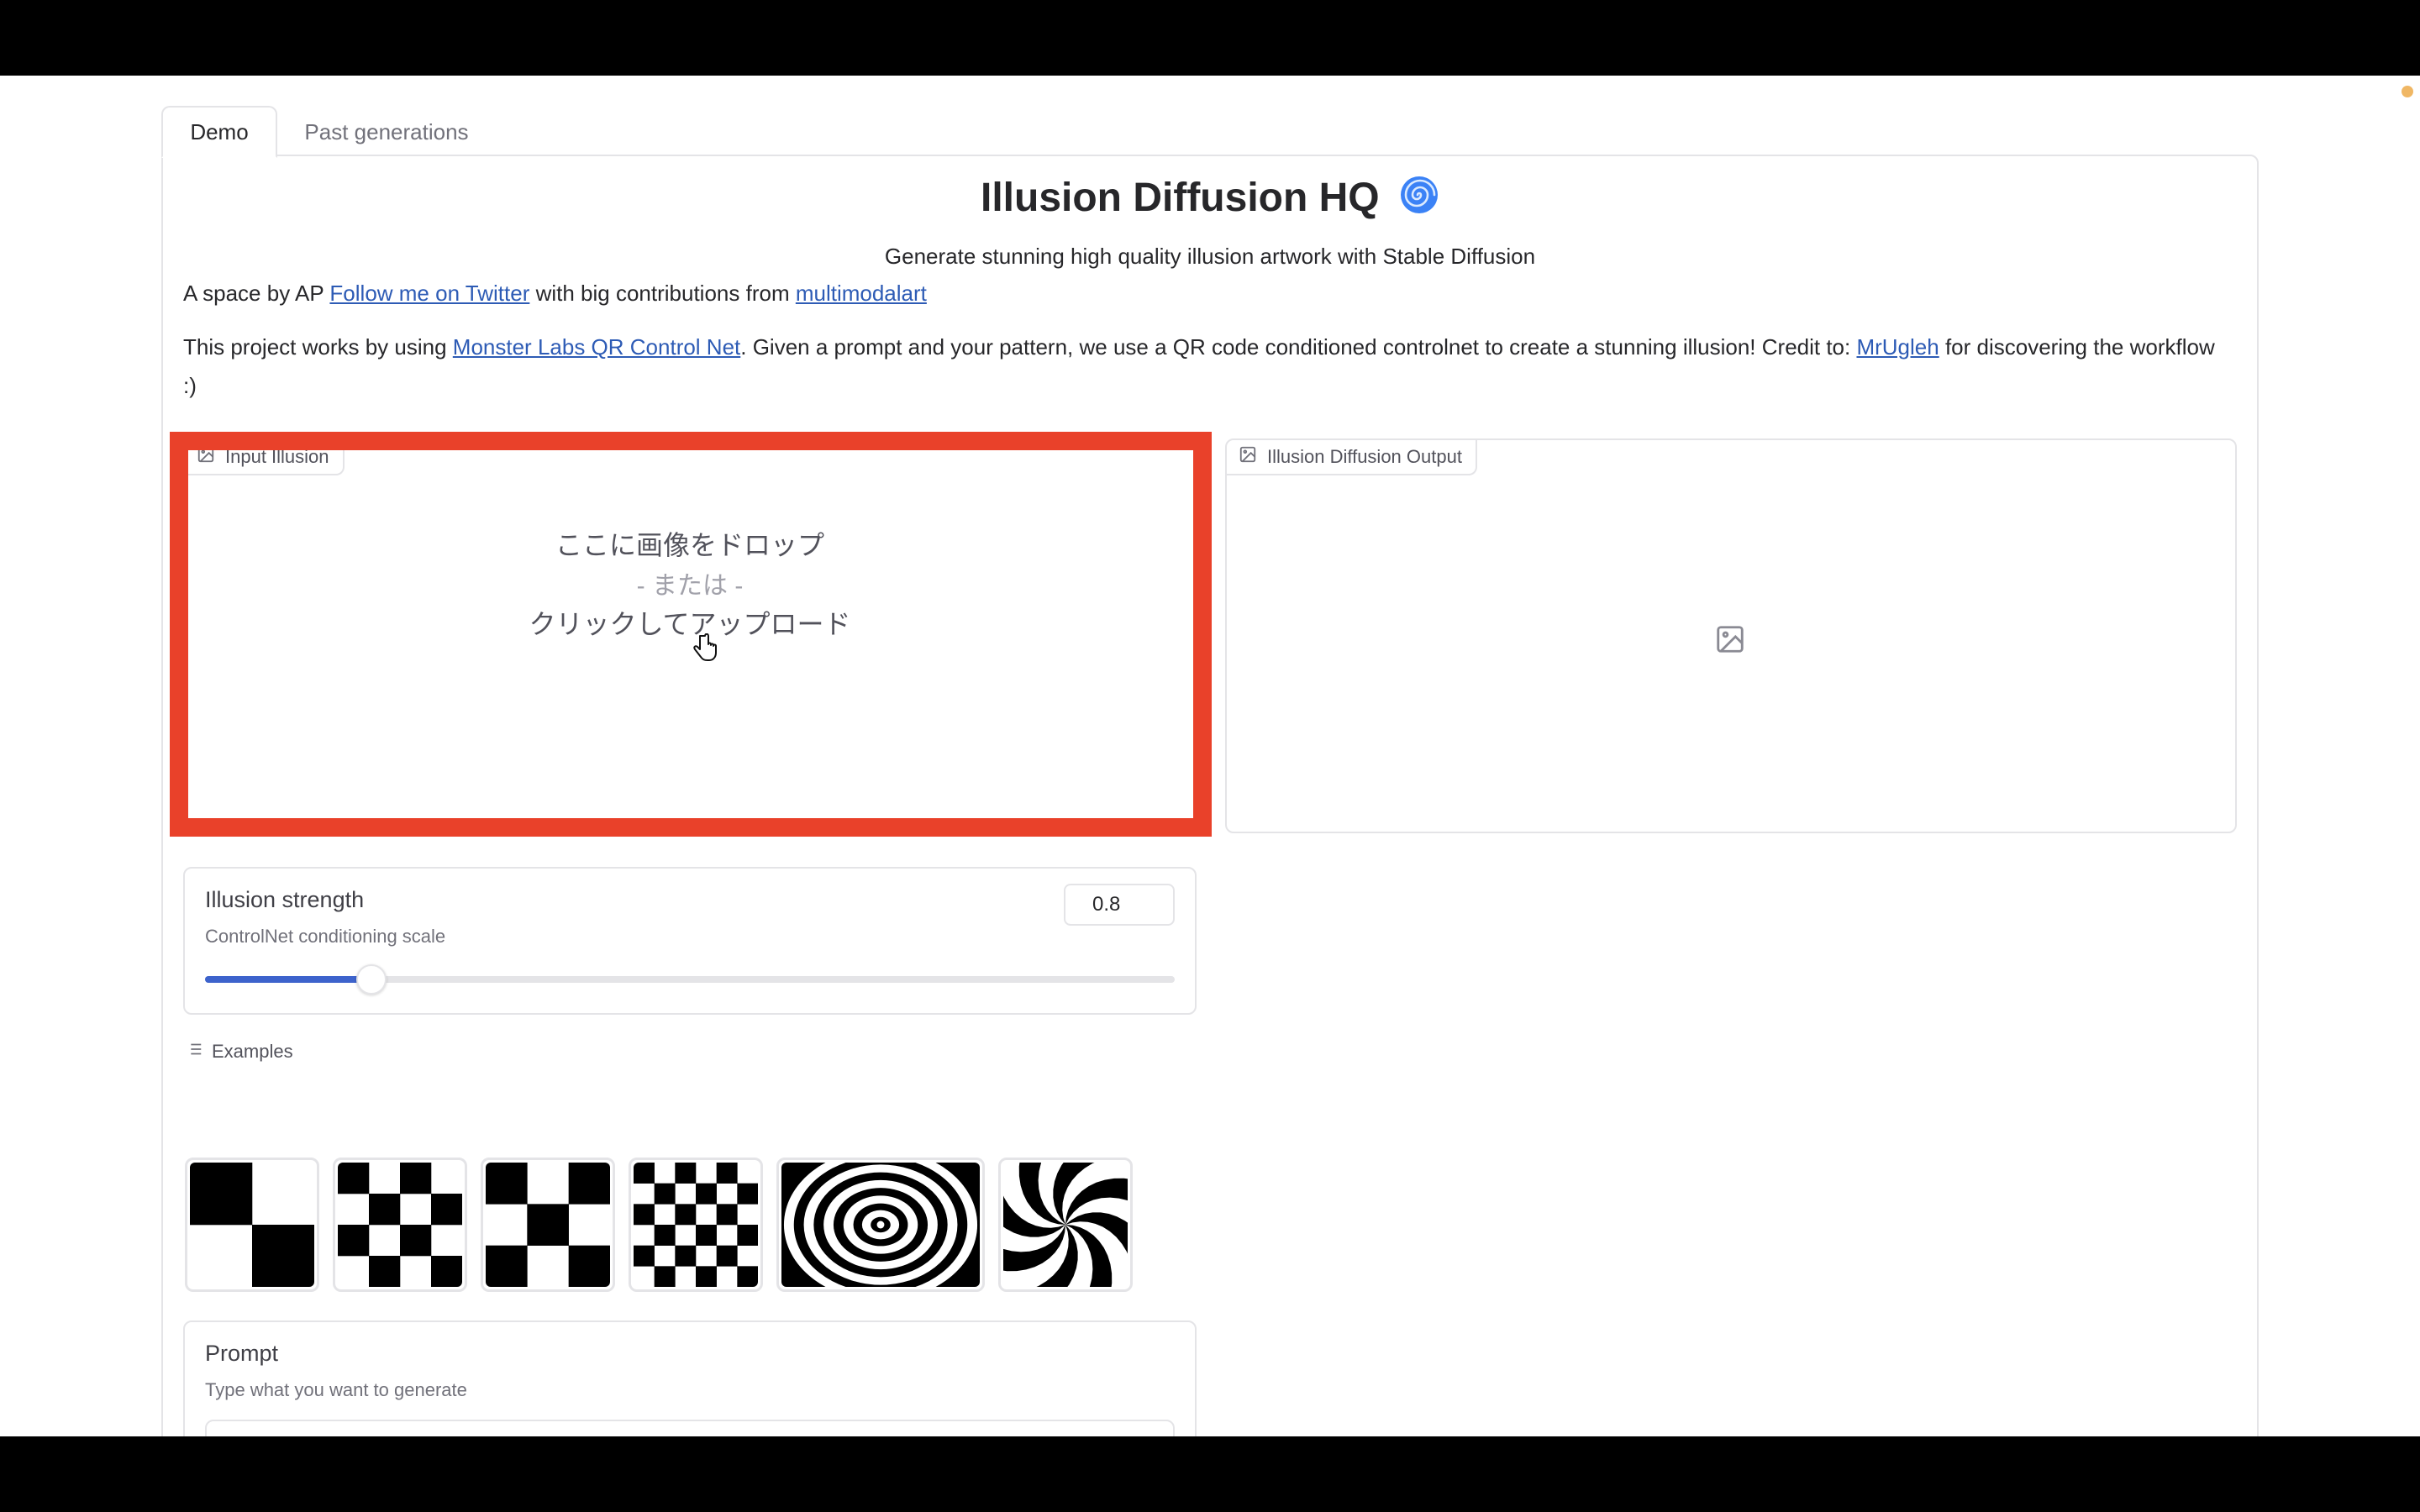  Describe the element at coordinates (1248, 457) in the screenshot. I see `image-icon` at that location.